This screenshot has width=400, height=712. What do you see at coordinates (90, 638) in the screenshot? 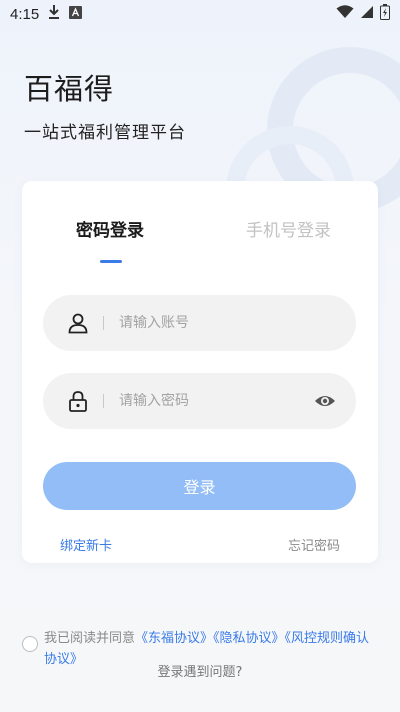
I see `agreement-prefix: 我已阅读并同意` at bounding box center [90, 638].